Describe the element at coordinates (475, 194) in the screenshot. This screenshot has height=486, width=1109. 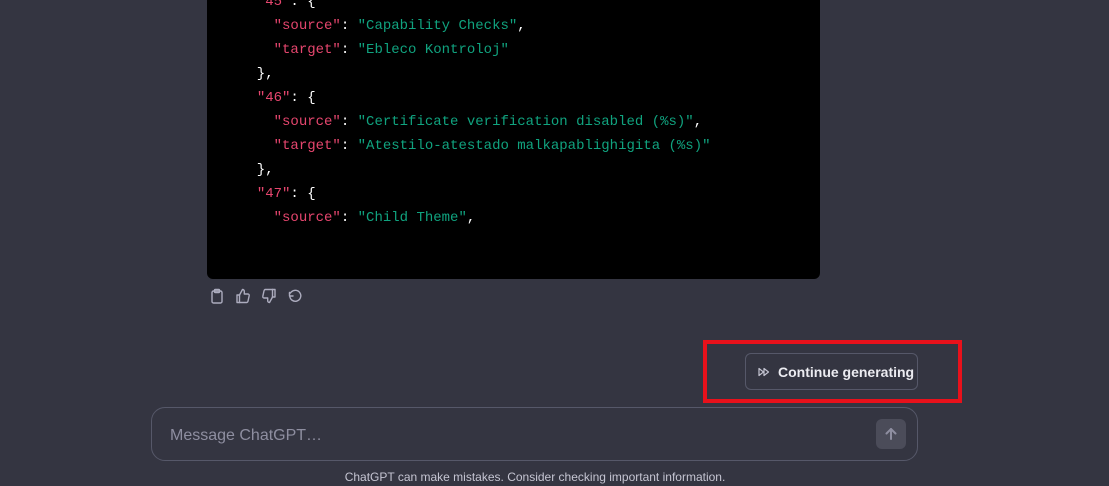
I see `code-line: "47": {` at that location.